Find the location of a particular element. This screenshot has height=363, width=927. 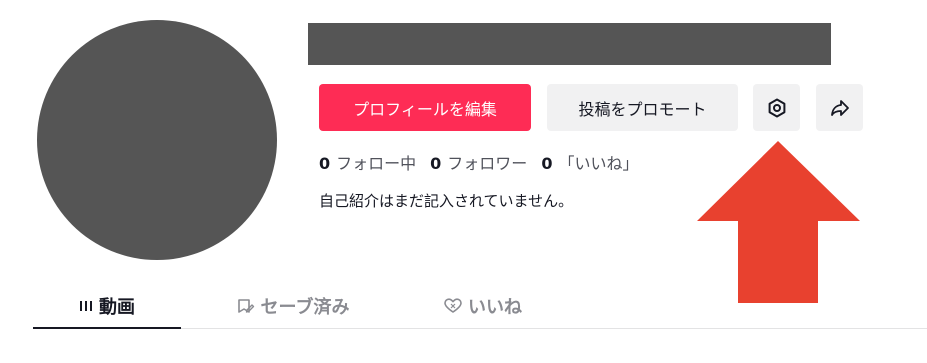

profile-tabs: 動画 セーブ済み いいね is located at coordinates (480, 307).